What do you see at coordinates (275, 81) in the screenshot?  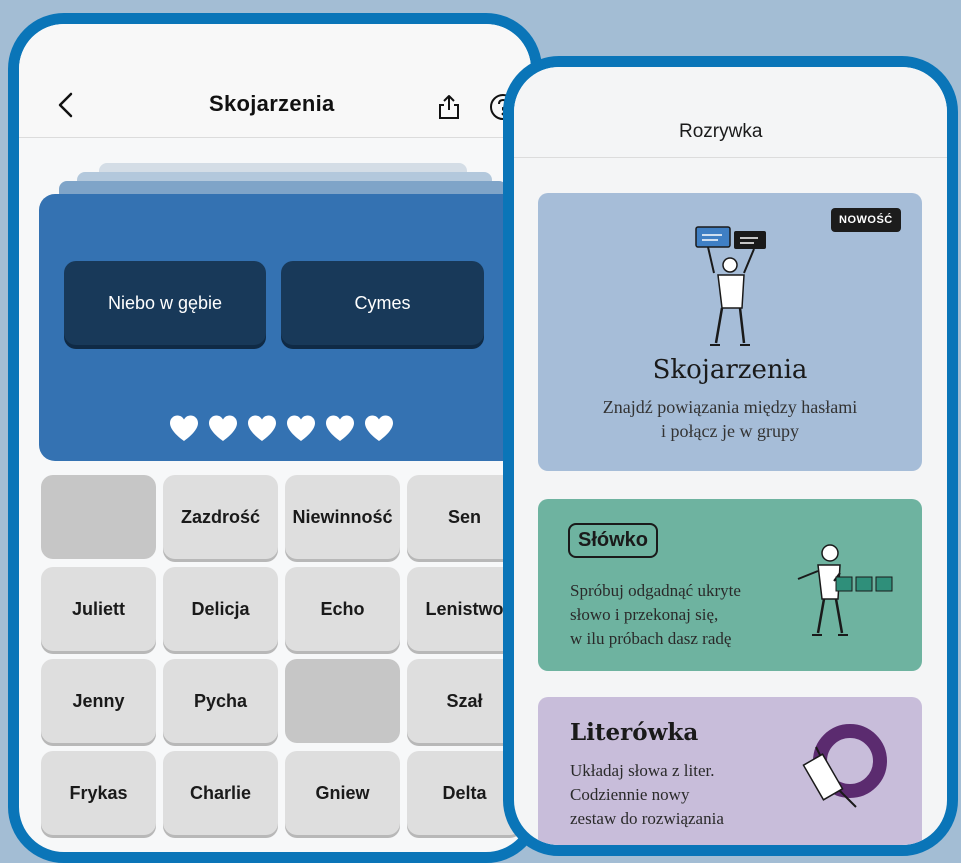 I see `game-header: Skojarzenia` at bounding box center [275, 81].